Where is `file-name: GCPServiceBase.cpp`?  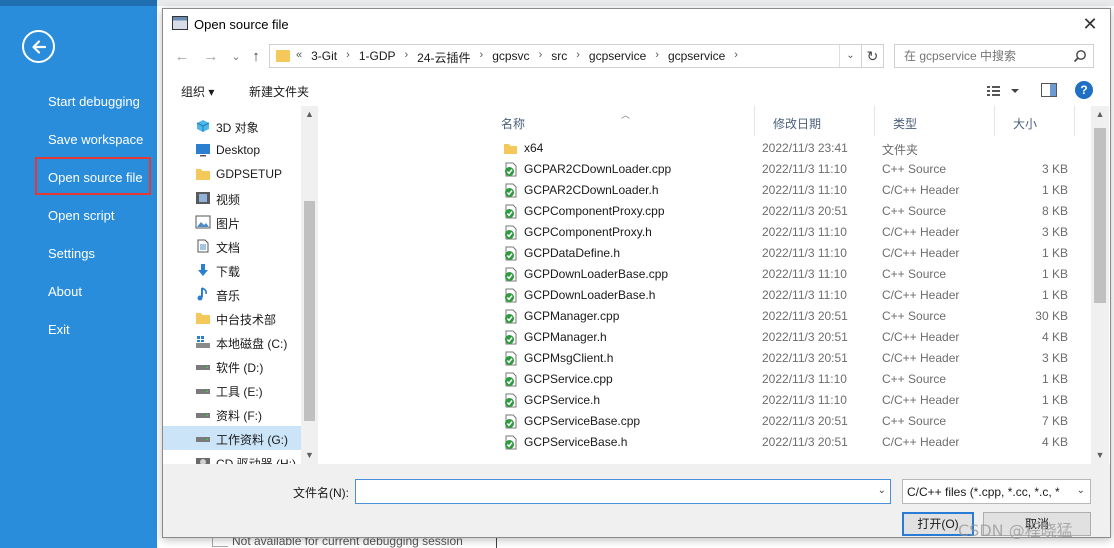
file-name: GCPServiceBase.cpp is located at coordinates (582, 421).